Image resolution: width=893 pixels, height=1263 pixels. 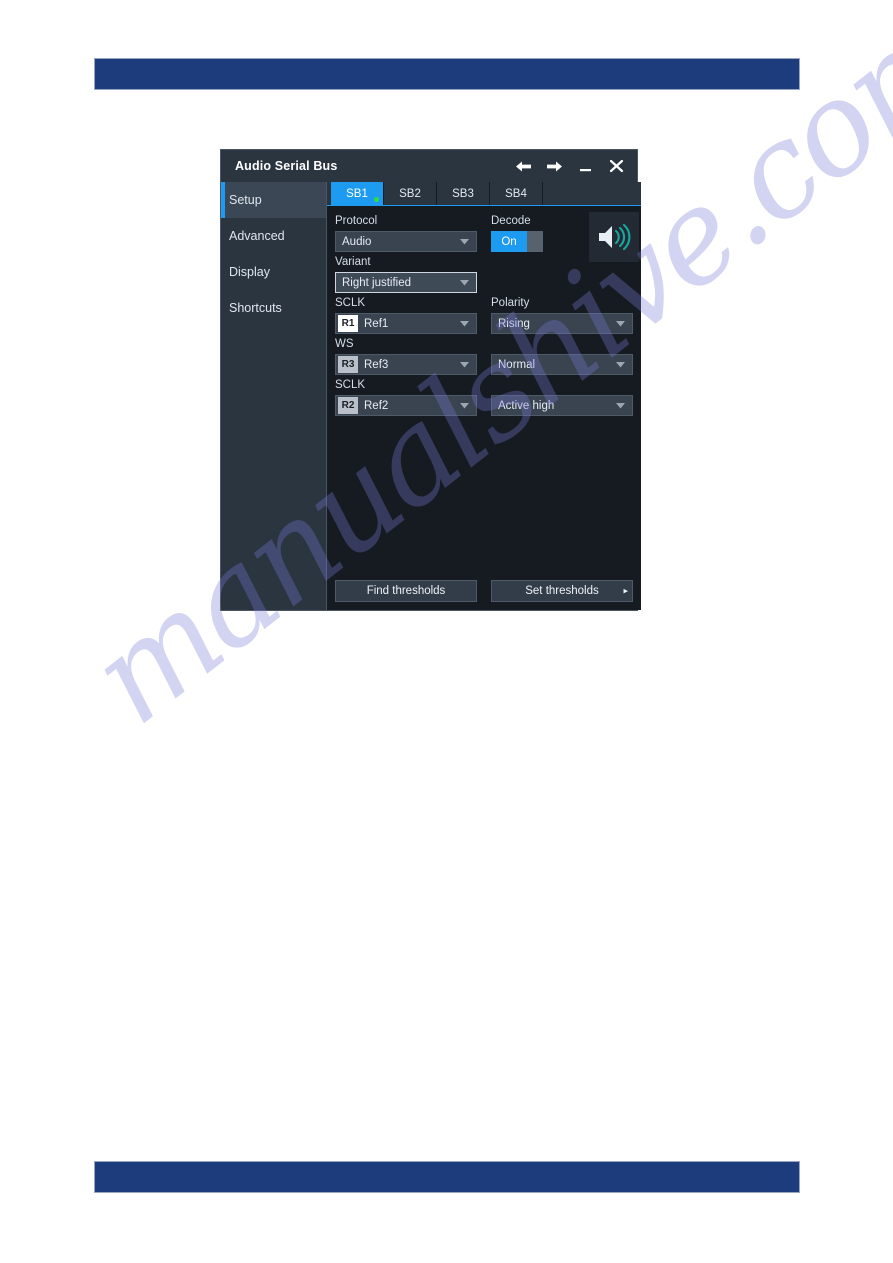 What do you see at coordinates (562, 405) in the screenshot?
I see `sclk2-mode-dropdown: Active high` at bounding box center [562, 405].